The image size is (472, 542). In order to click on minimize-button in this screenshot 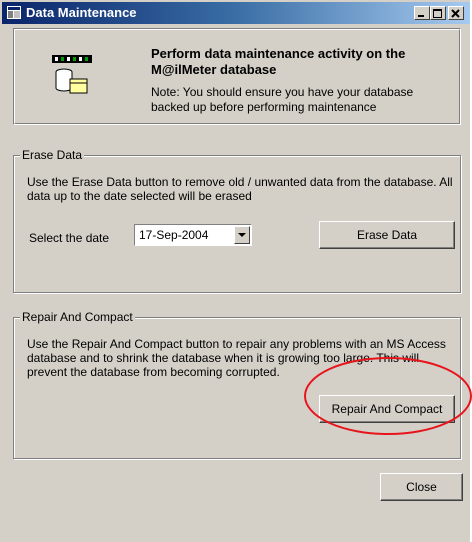, I will do `click(422, 13)`.